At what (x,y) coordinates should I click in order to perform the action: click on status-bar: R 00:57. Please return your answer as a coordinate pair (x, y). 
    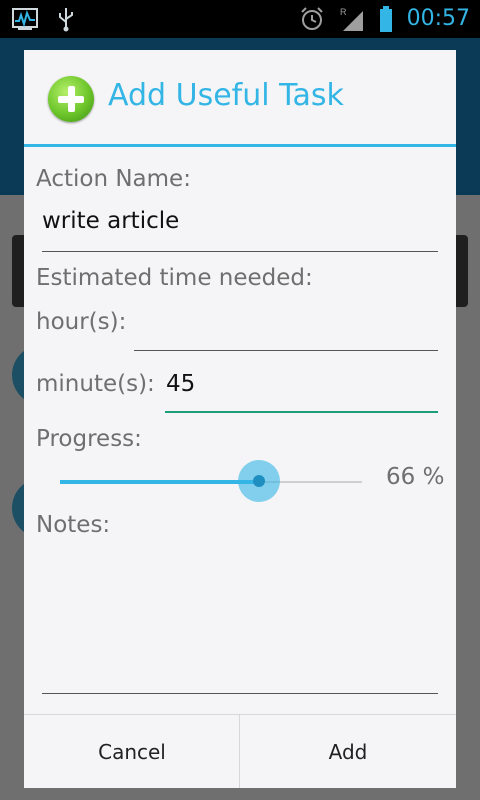
    Looking at the image, I should click on (240, 19).